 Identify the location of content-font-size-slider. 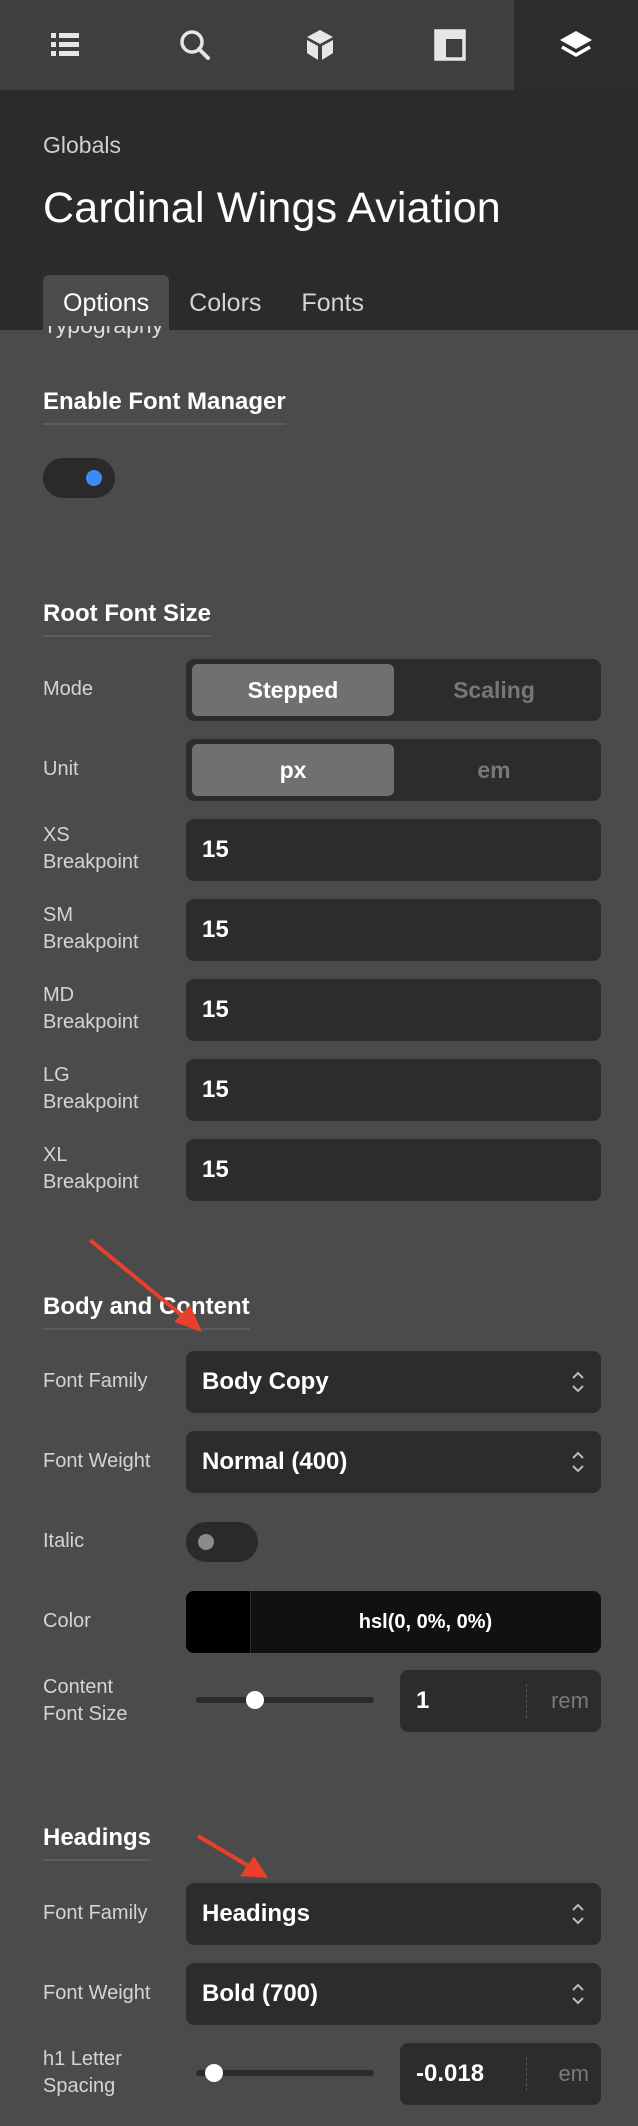
(285, 1700).